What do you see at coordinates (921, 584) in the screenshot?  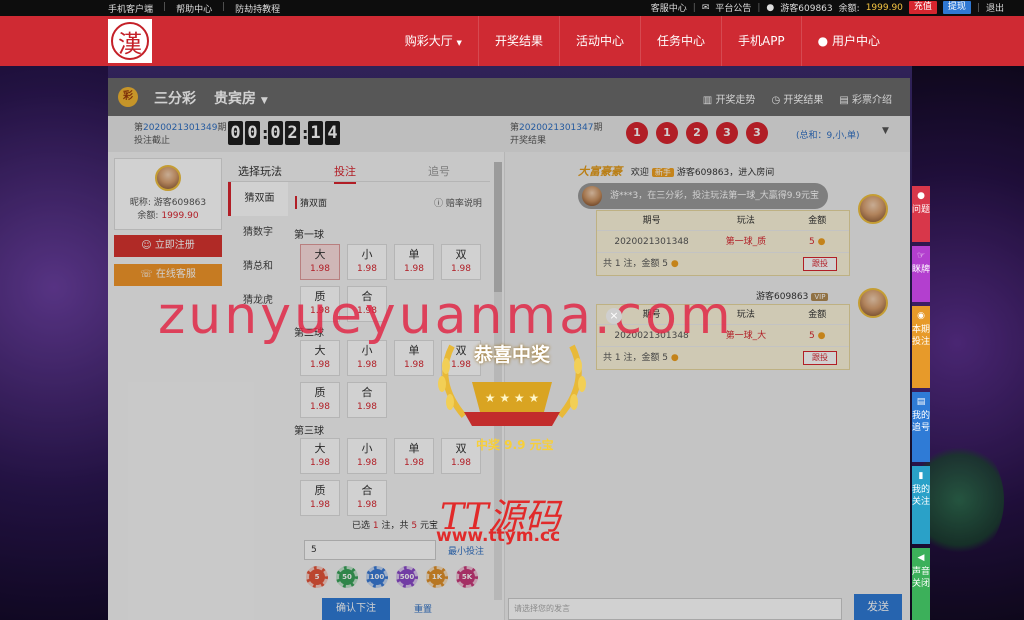 I see `sidebar-sound-off: ◀ 声音关闭` at bounding box center [921, 584].